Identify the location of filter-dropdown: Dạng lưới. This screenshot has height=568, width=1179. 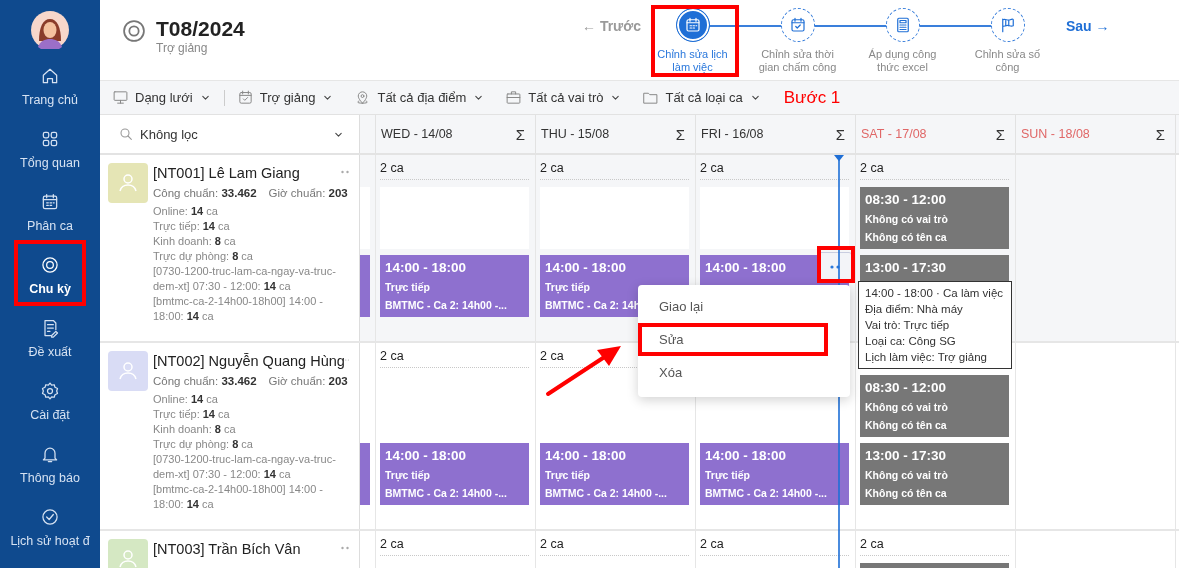
(162, 97).